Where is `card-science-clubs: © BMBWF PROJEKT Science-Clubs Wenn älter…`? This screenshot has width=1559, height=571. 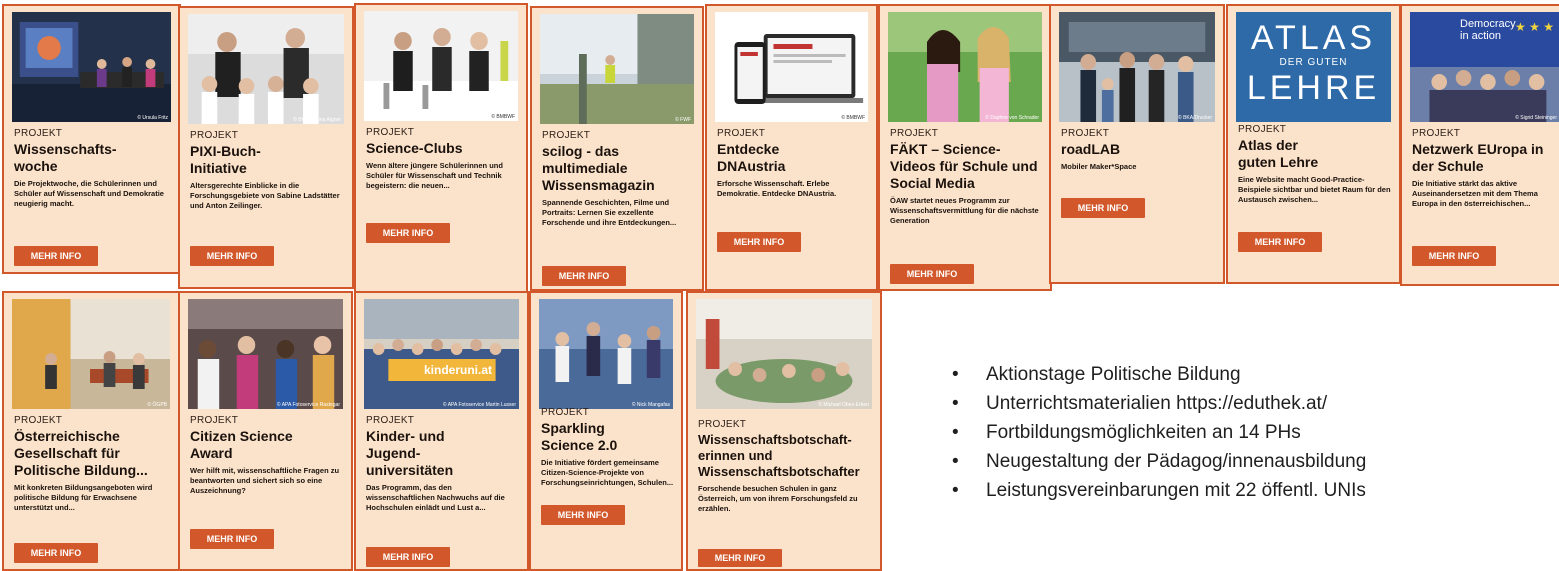 card-science-clubs: © BMBWF PROJEKT Science-Clubs Wenn älter… is located at coordinates (441, 151).